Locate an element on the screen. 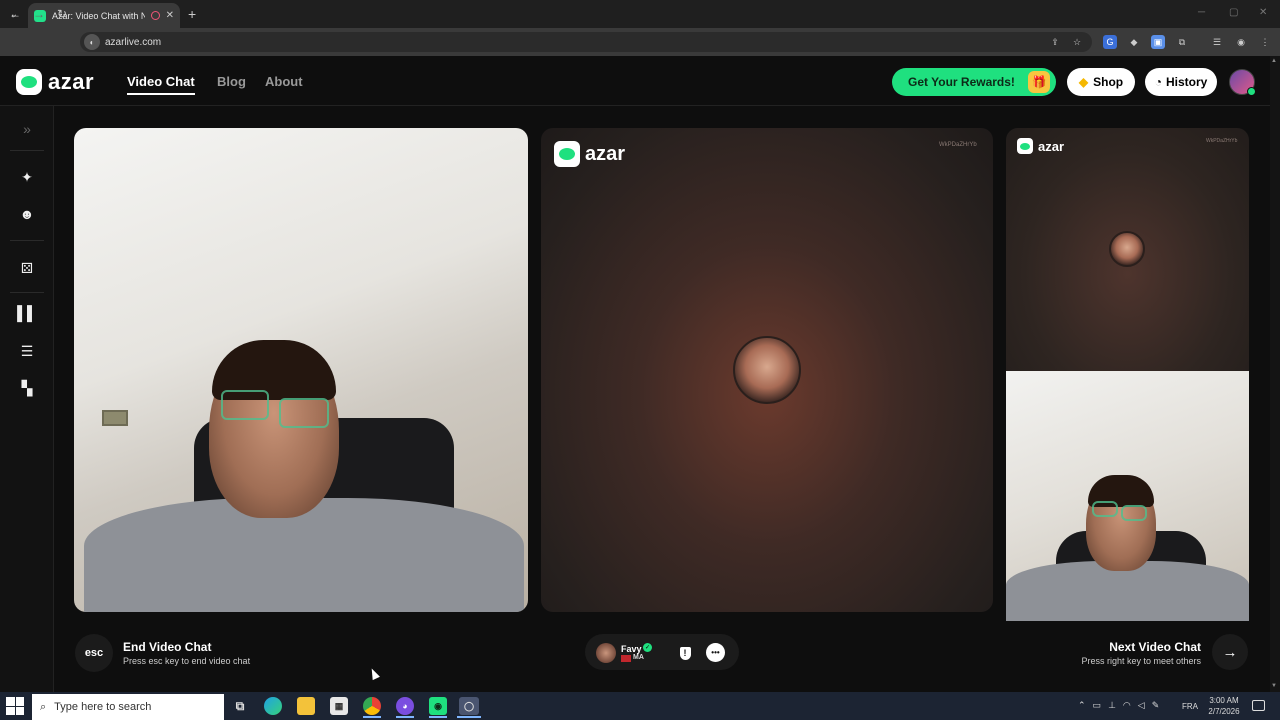 This screenshot has width=1280, height=720. browser-menu-icon: ⋮ is located at coordinates (1265, 42).